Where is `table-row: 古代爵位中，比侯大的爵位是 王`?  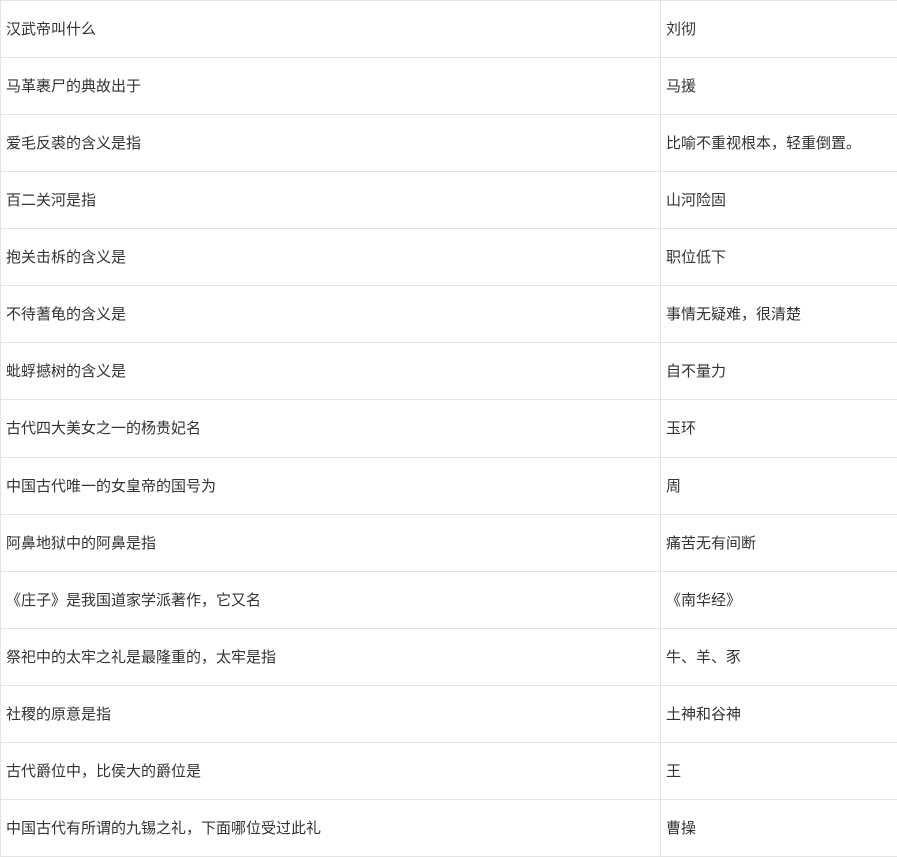 table-row: 古代爵位中，比侯大的爵位是 王 is located at coordinates (448, 770).